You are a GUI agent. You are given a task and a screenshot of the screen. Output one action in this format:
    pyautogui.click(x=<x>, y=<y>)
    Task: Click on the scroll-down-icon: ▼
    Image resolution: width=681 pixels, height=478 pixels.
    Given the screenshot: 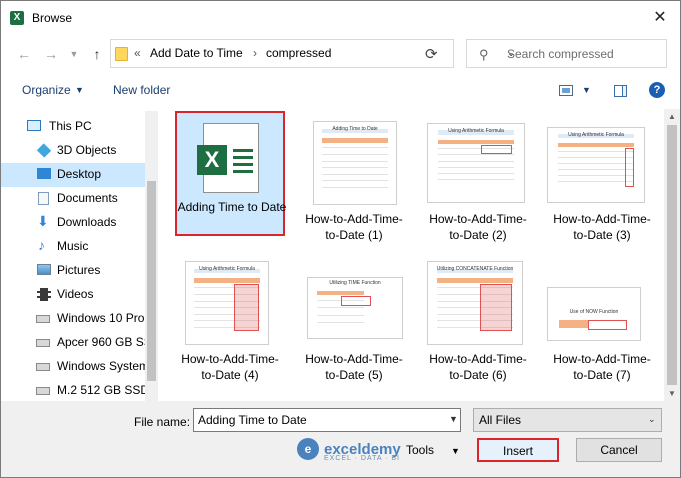 What is the action you would take?
    pyautogui.click(x=672, y=393)
    